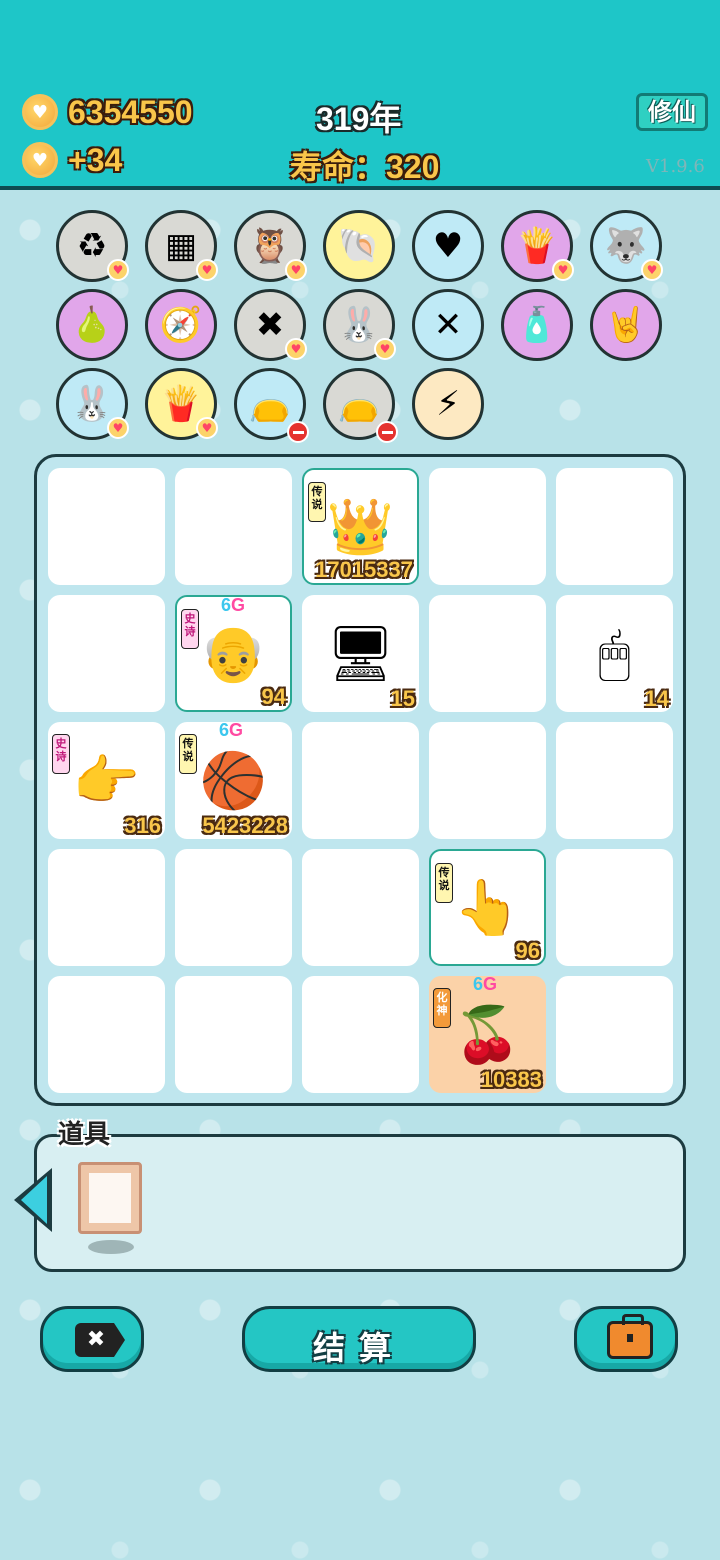 The height and width of the screenshot is (1560, 720). I want to click on rock-hand-item: 🤘, so click(626, 325).